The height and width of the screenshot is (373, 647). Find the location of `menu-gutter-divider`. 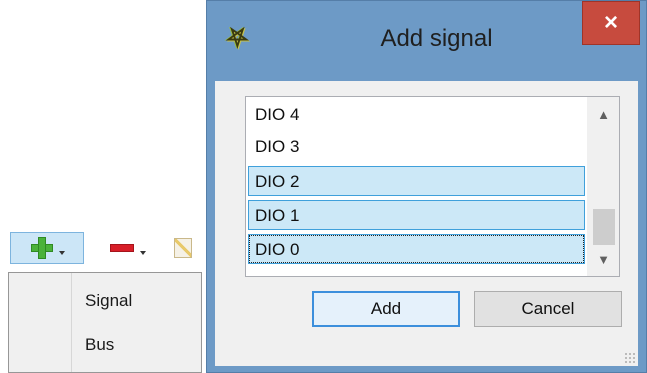

menu-gutter-divider is located at coordinates (71, 322).